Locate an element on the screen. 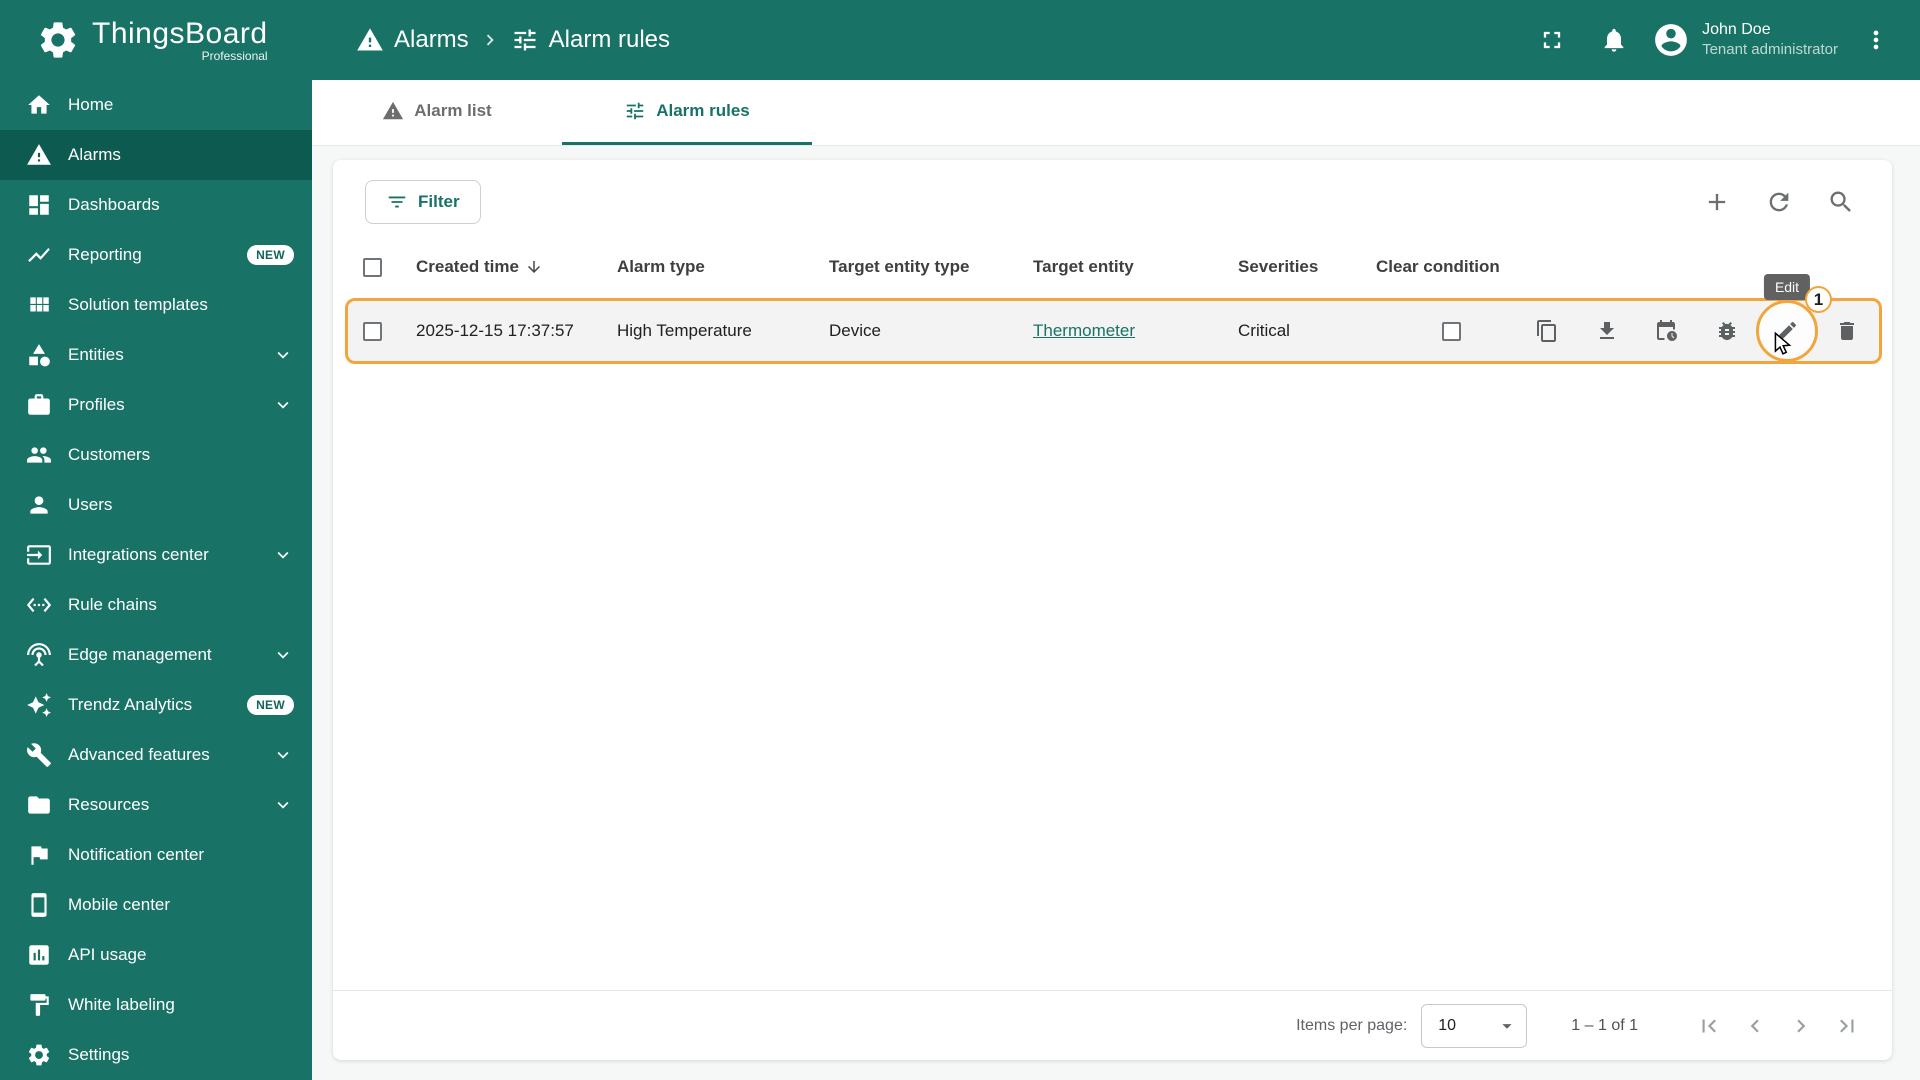  user-menu: John Doe Tenant administrator is located at coordinates (1745, 40).